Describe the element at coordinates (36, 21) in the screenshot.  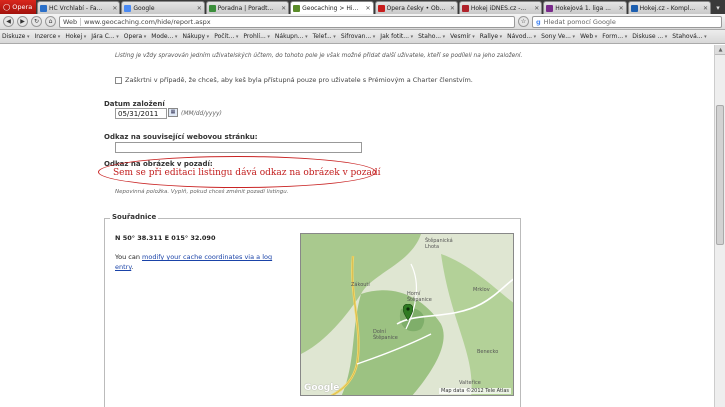
I see `reload-icon: ↻` at that location.